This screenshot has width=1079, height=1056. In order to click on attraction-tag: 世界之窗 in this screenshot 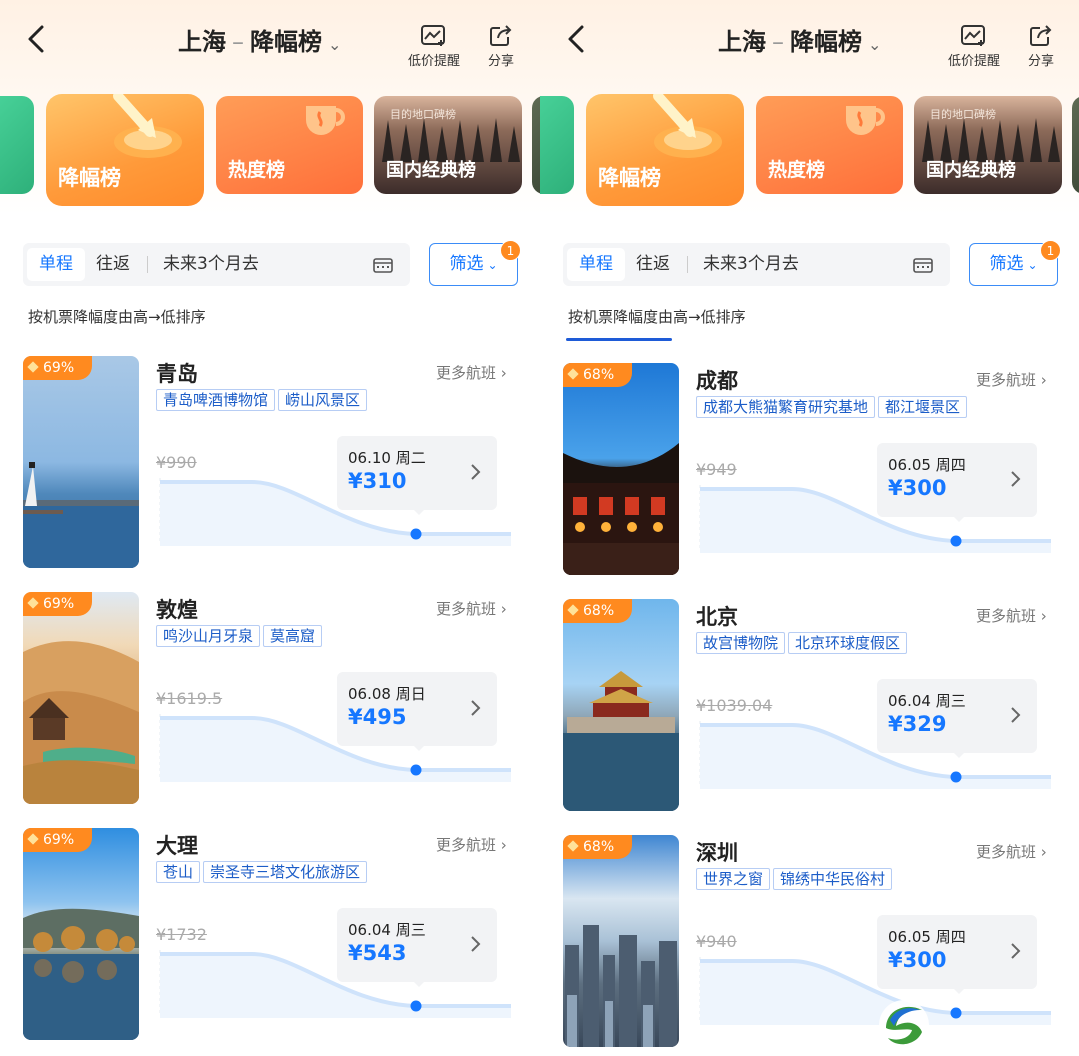, I will do `click(733, 879)`.